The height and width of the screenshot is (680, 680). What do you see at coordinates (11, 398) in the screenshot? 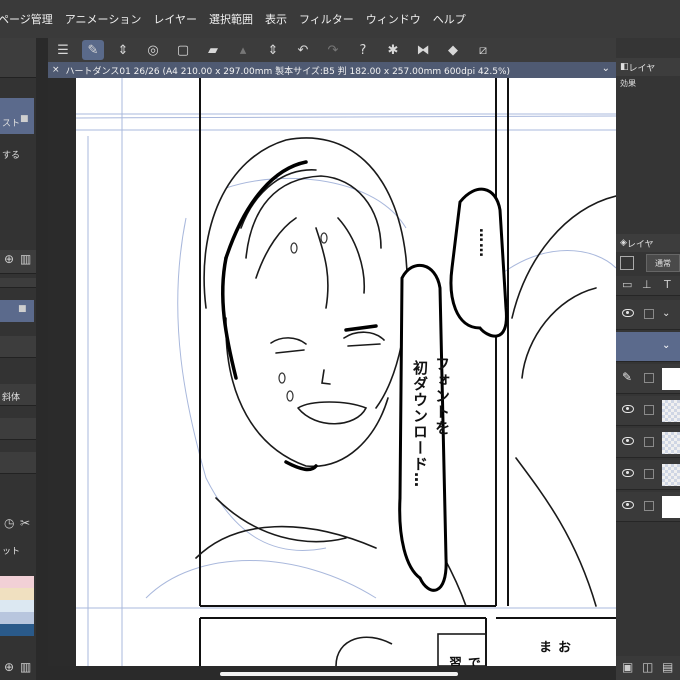
I see `italic-label: 斜体` at bounding box center [11, 398].